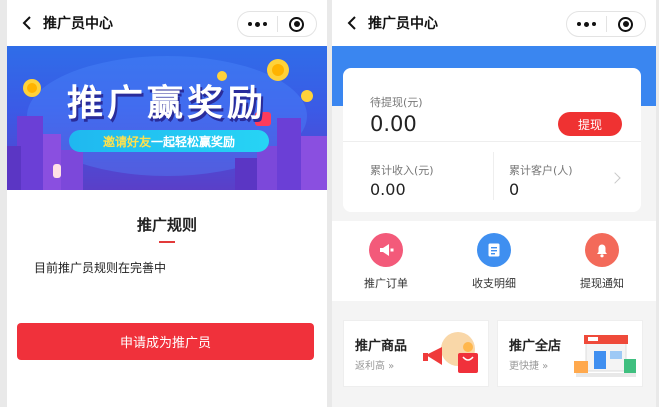  Describe the element at coordinates (167, 242) in the screenshot. I see `rules-underline` at that location.